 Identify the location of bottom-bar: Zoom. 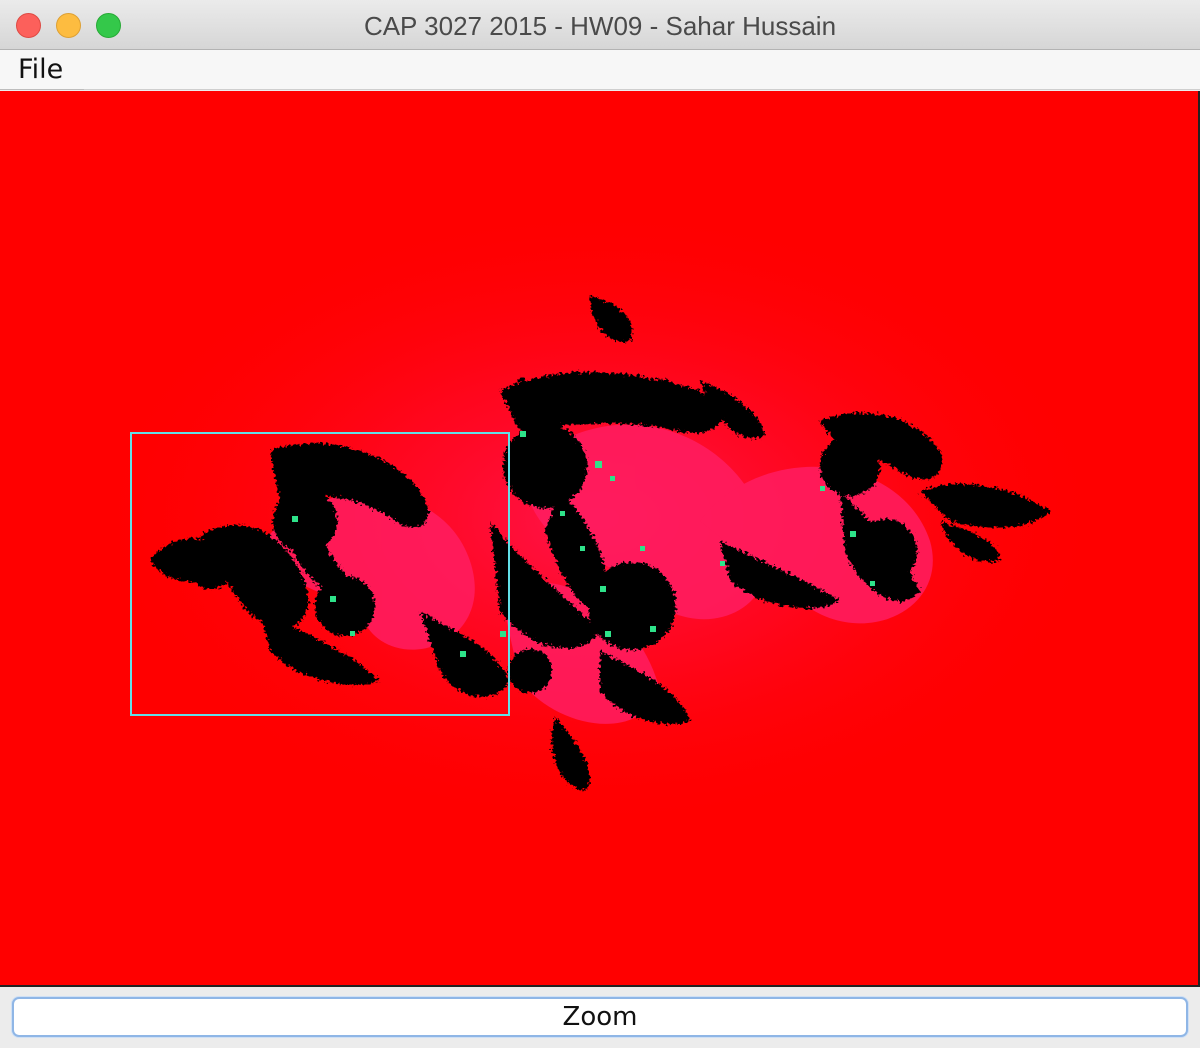
(600, 1018).